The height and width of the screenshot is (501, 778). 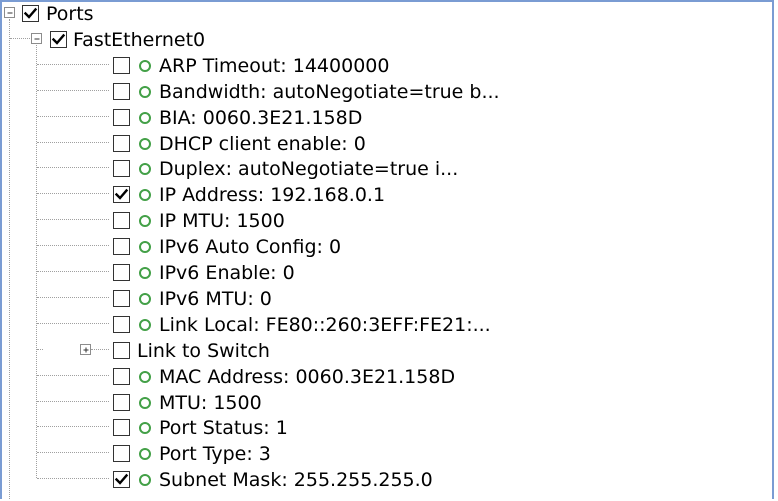 I want to click on tree-node-property: MAC Address: 0060.3E21.158D, so click(x=382, y=378).